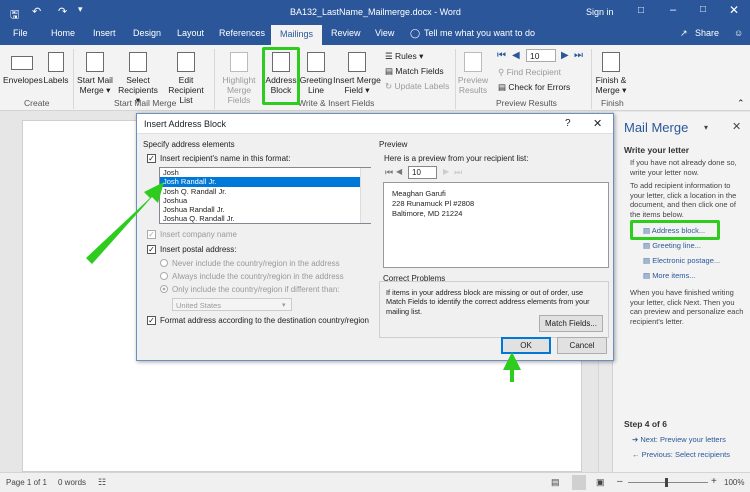 The height and width of the screenshot is (492, 750). Describe the element at coordinates (102, 482) in the screenshot. I see `proofing-icon: ☷` at that location.